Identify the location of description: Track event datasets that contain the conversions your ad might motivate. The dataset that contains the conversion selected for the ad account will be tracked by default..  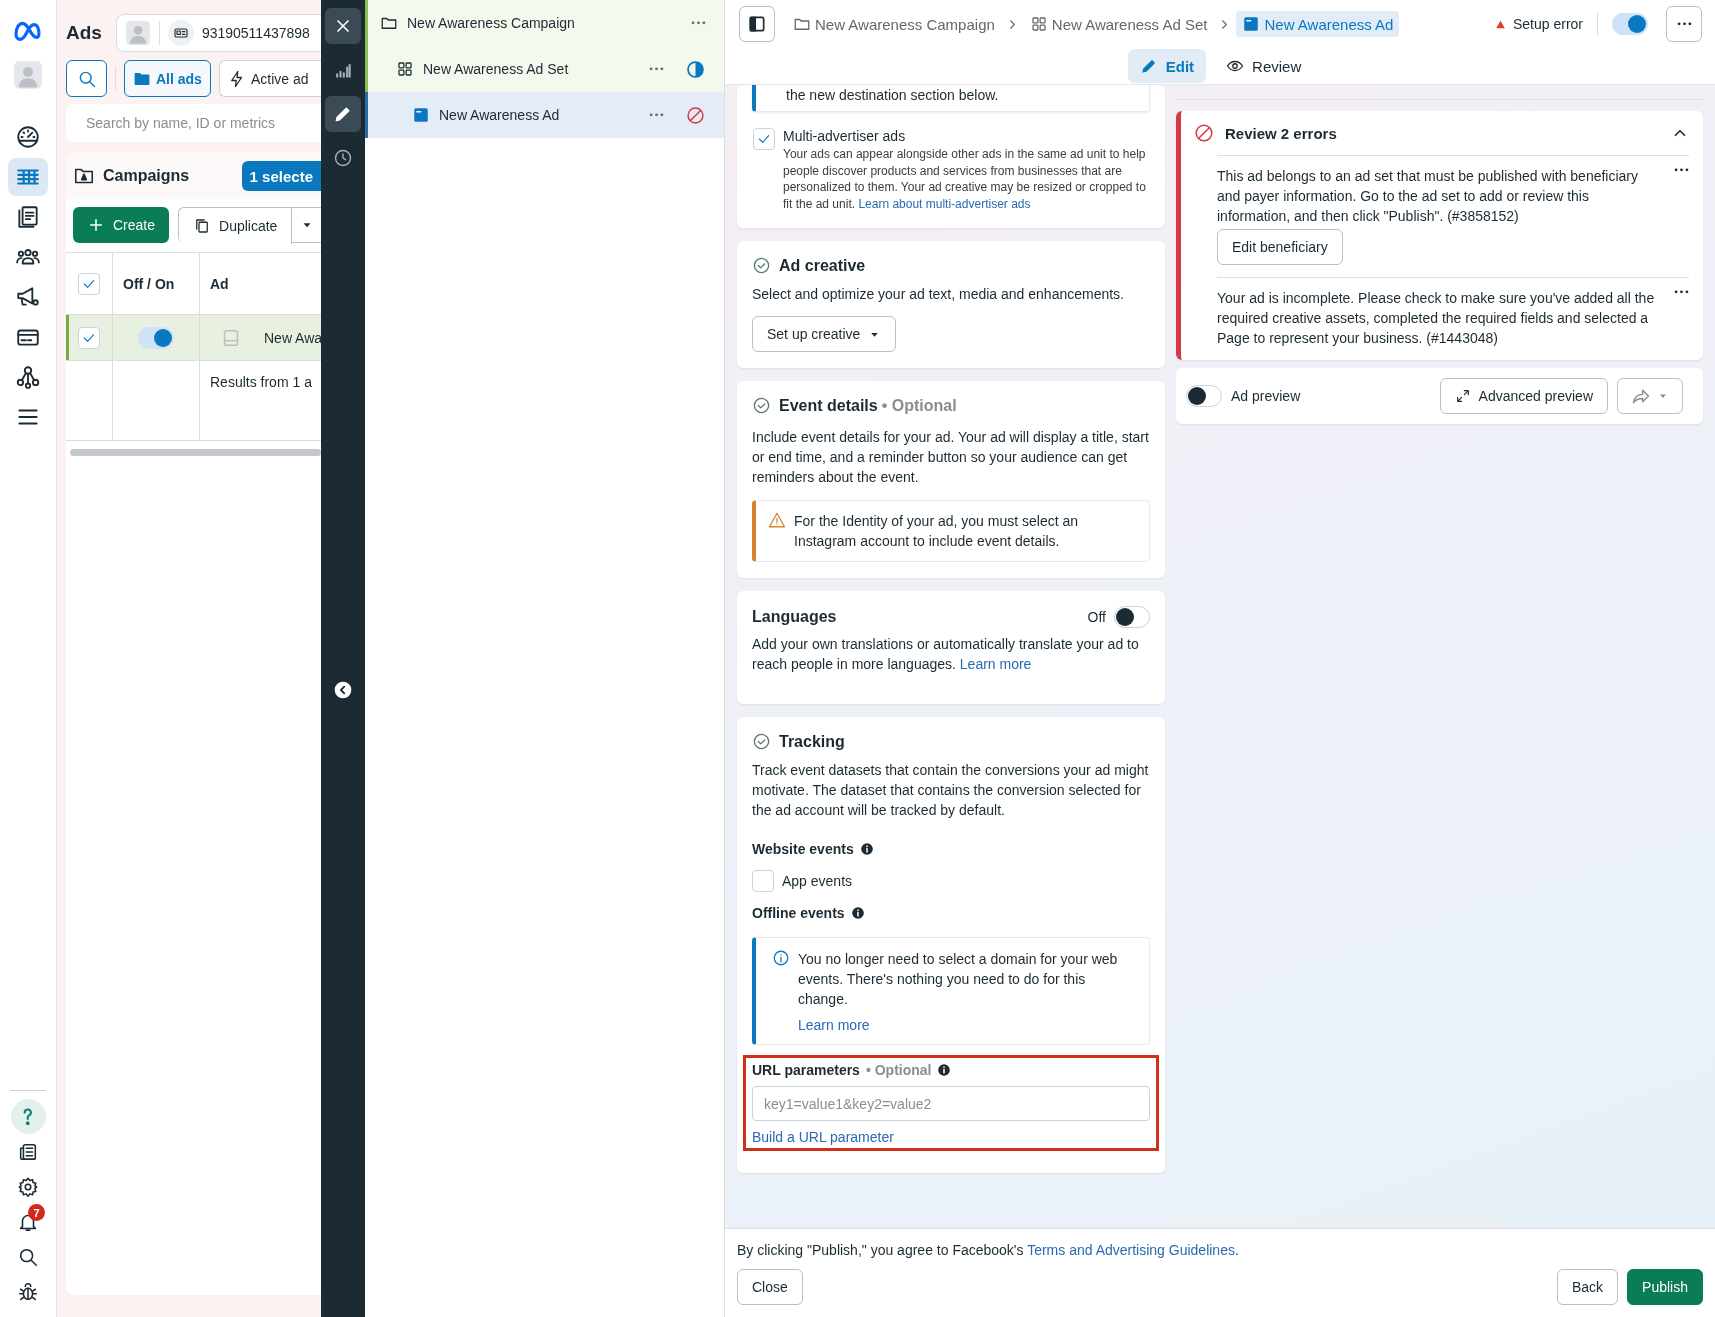
(951, 790).